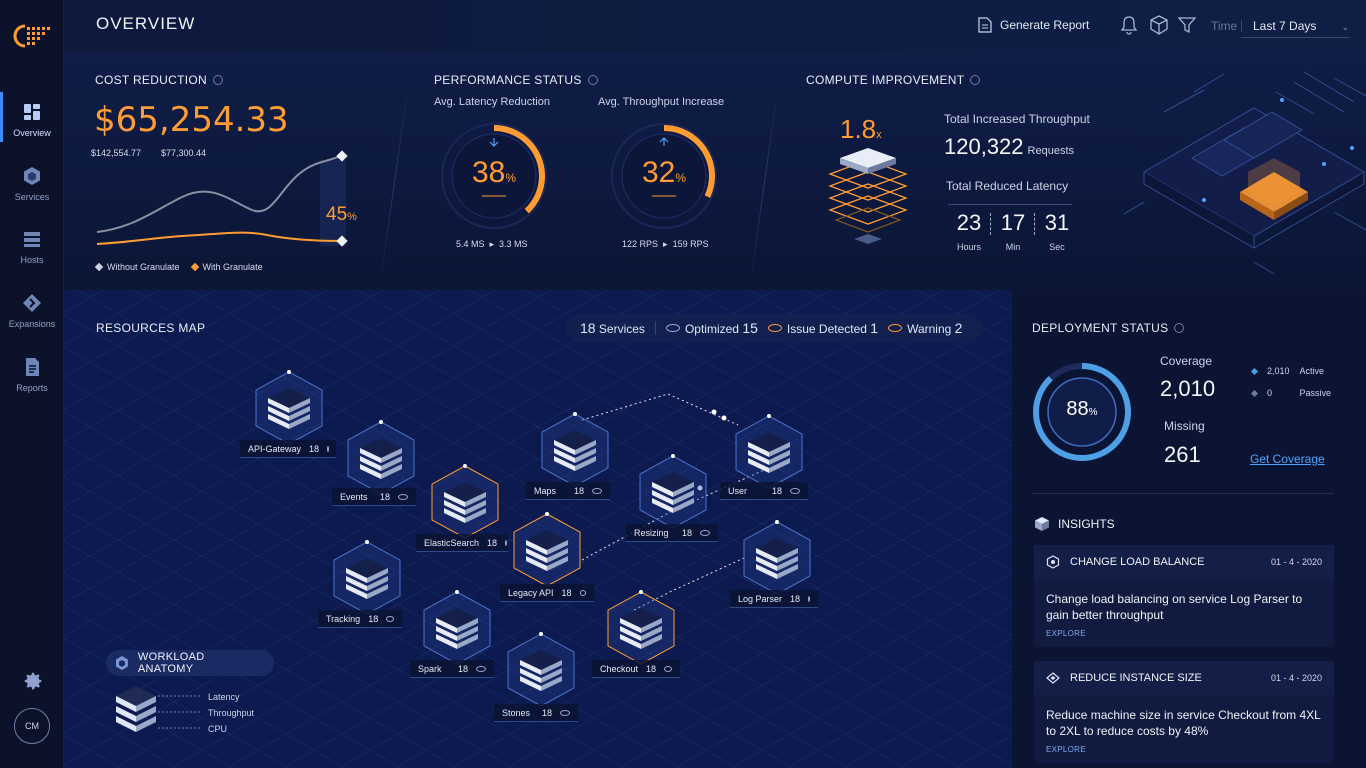 The image size is (1366, 768). Describe the element at coordinates (1295, 25) in the screenshot. I see `time-range-select: Last 7 Days ⌄` at that location.